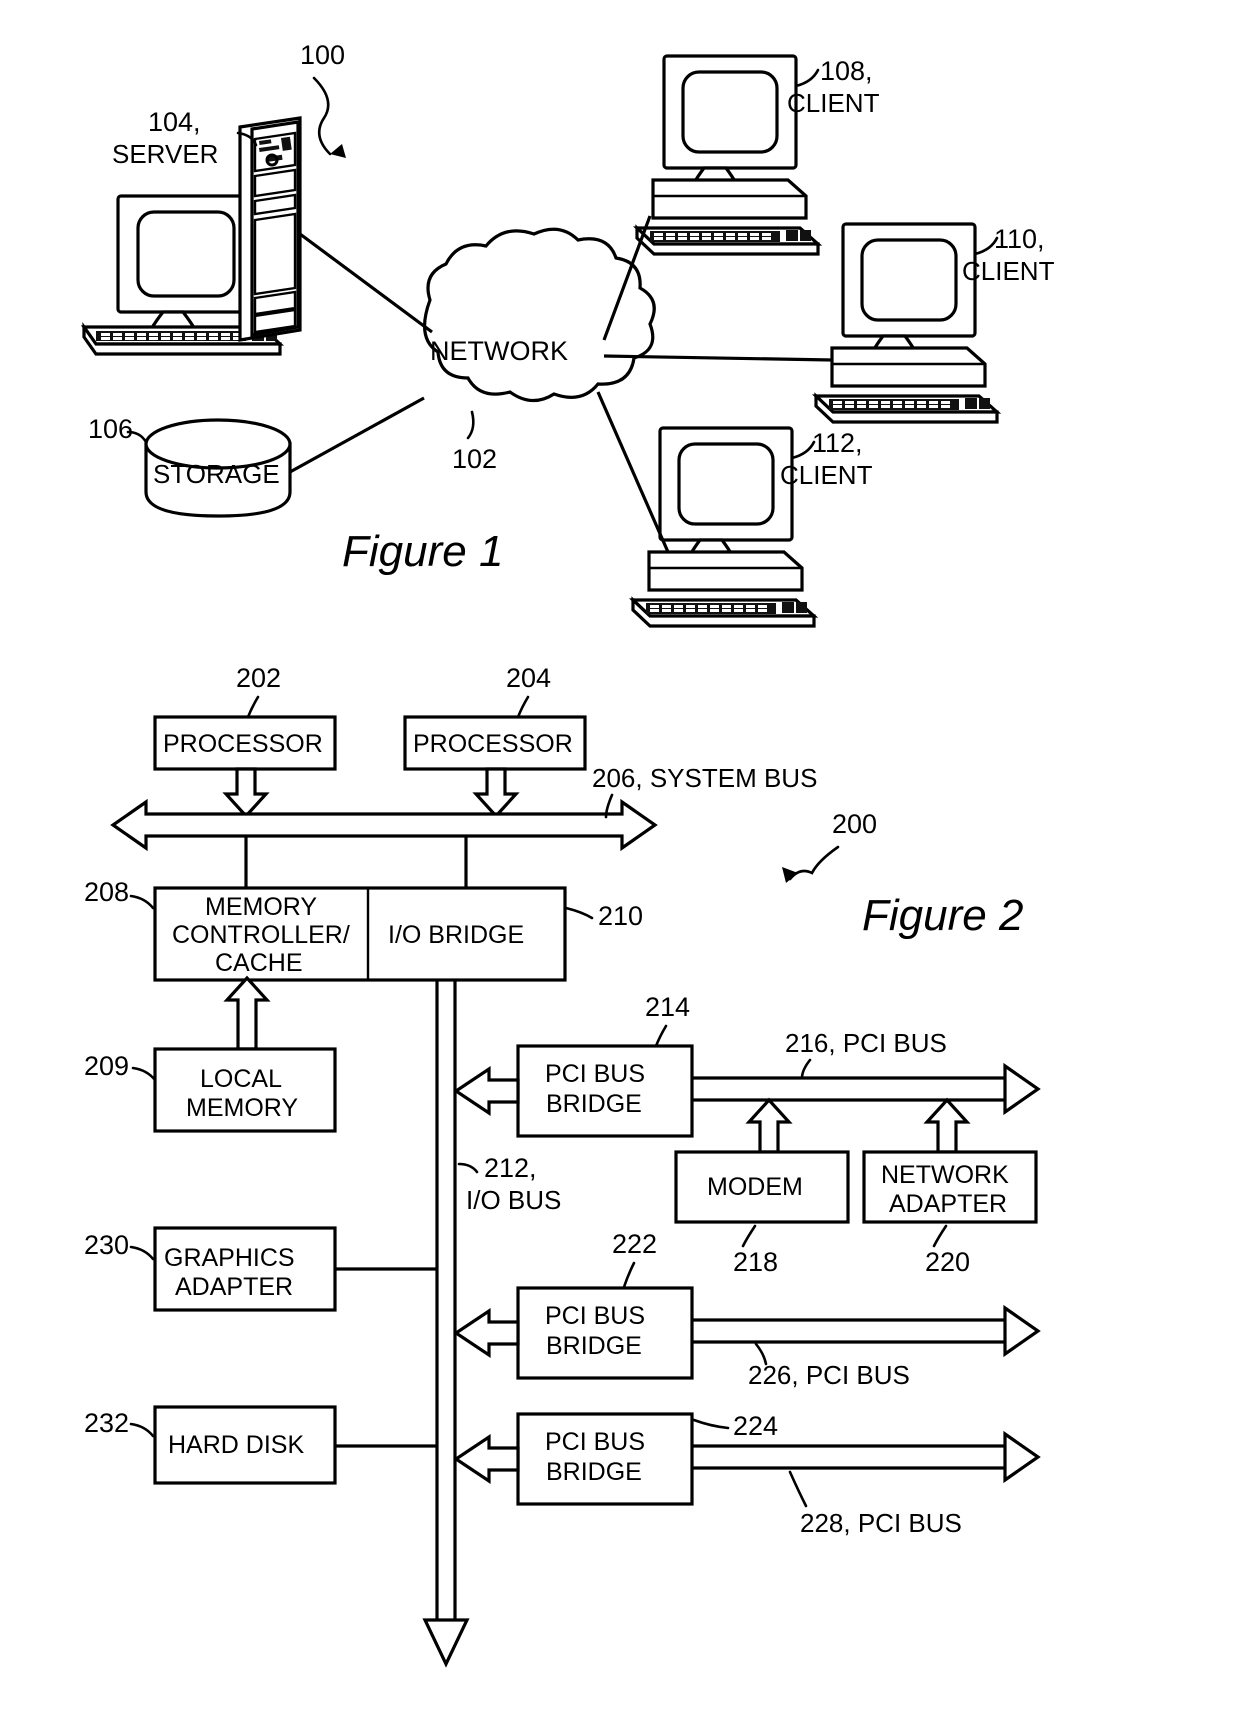 This screenshot has width=1240, height=1711. What do you see at coordinates (322, 55) in the screenshot?
I see `system-100-ref: 100` at bounding box center [322, 55].